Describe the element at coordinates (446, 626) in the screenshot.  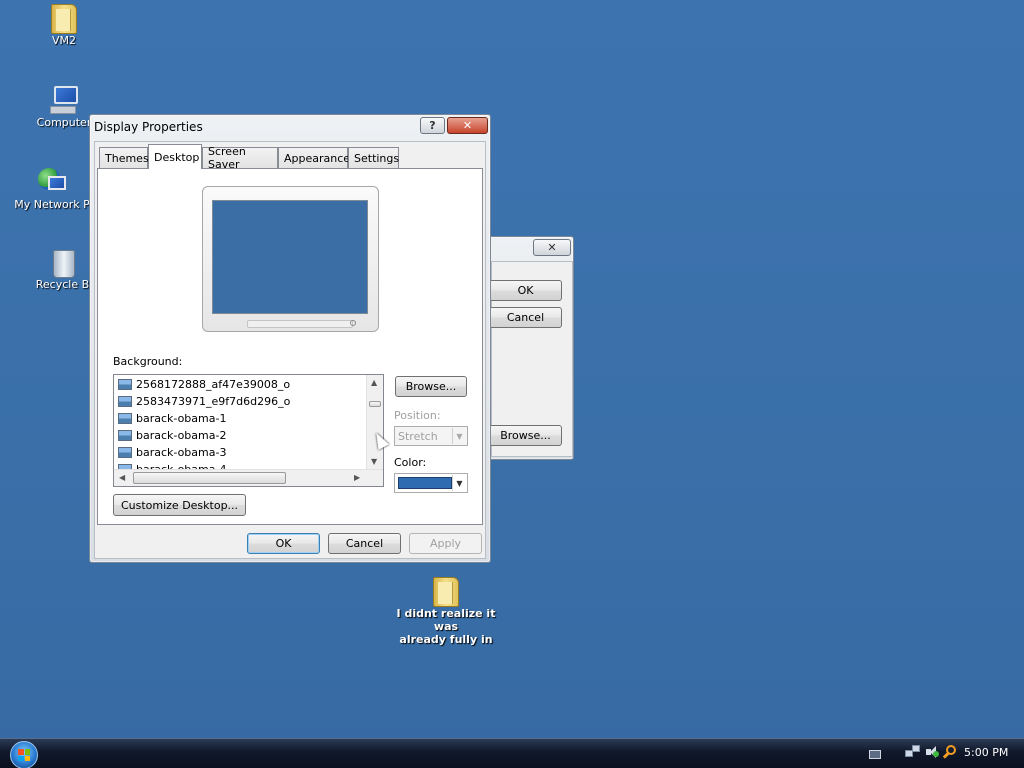
I see `desktop-icon-label: I didnt realize it was already fully in` at that location.